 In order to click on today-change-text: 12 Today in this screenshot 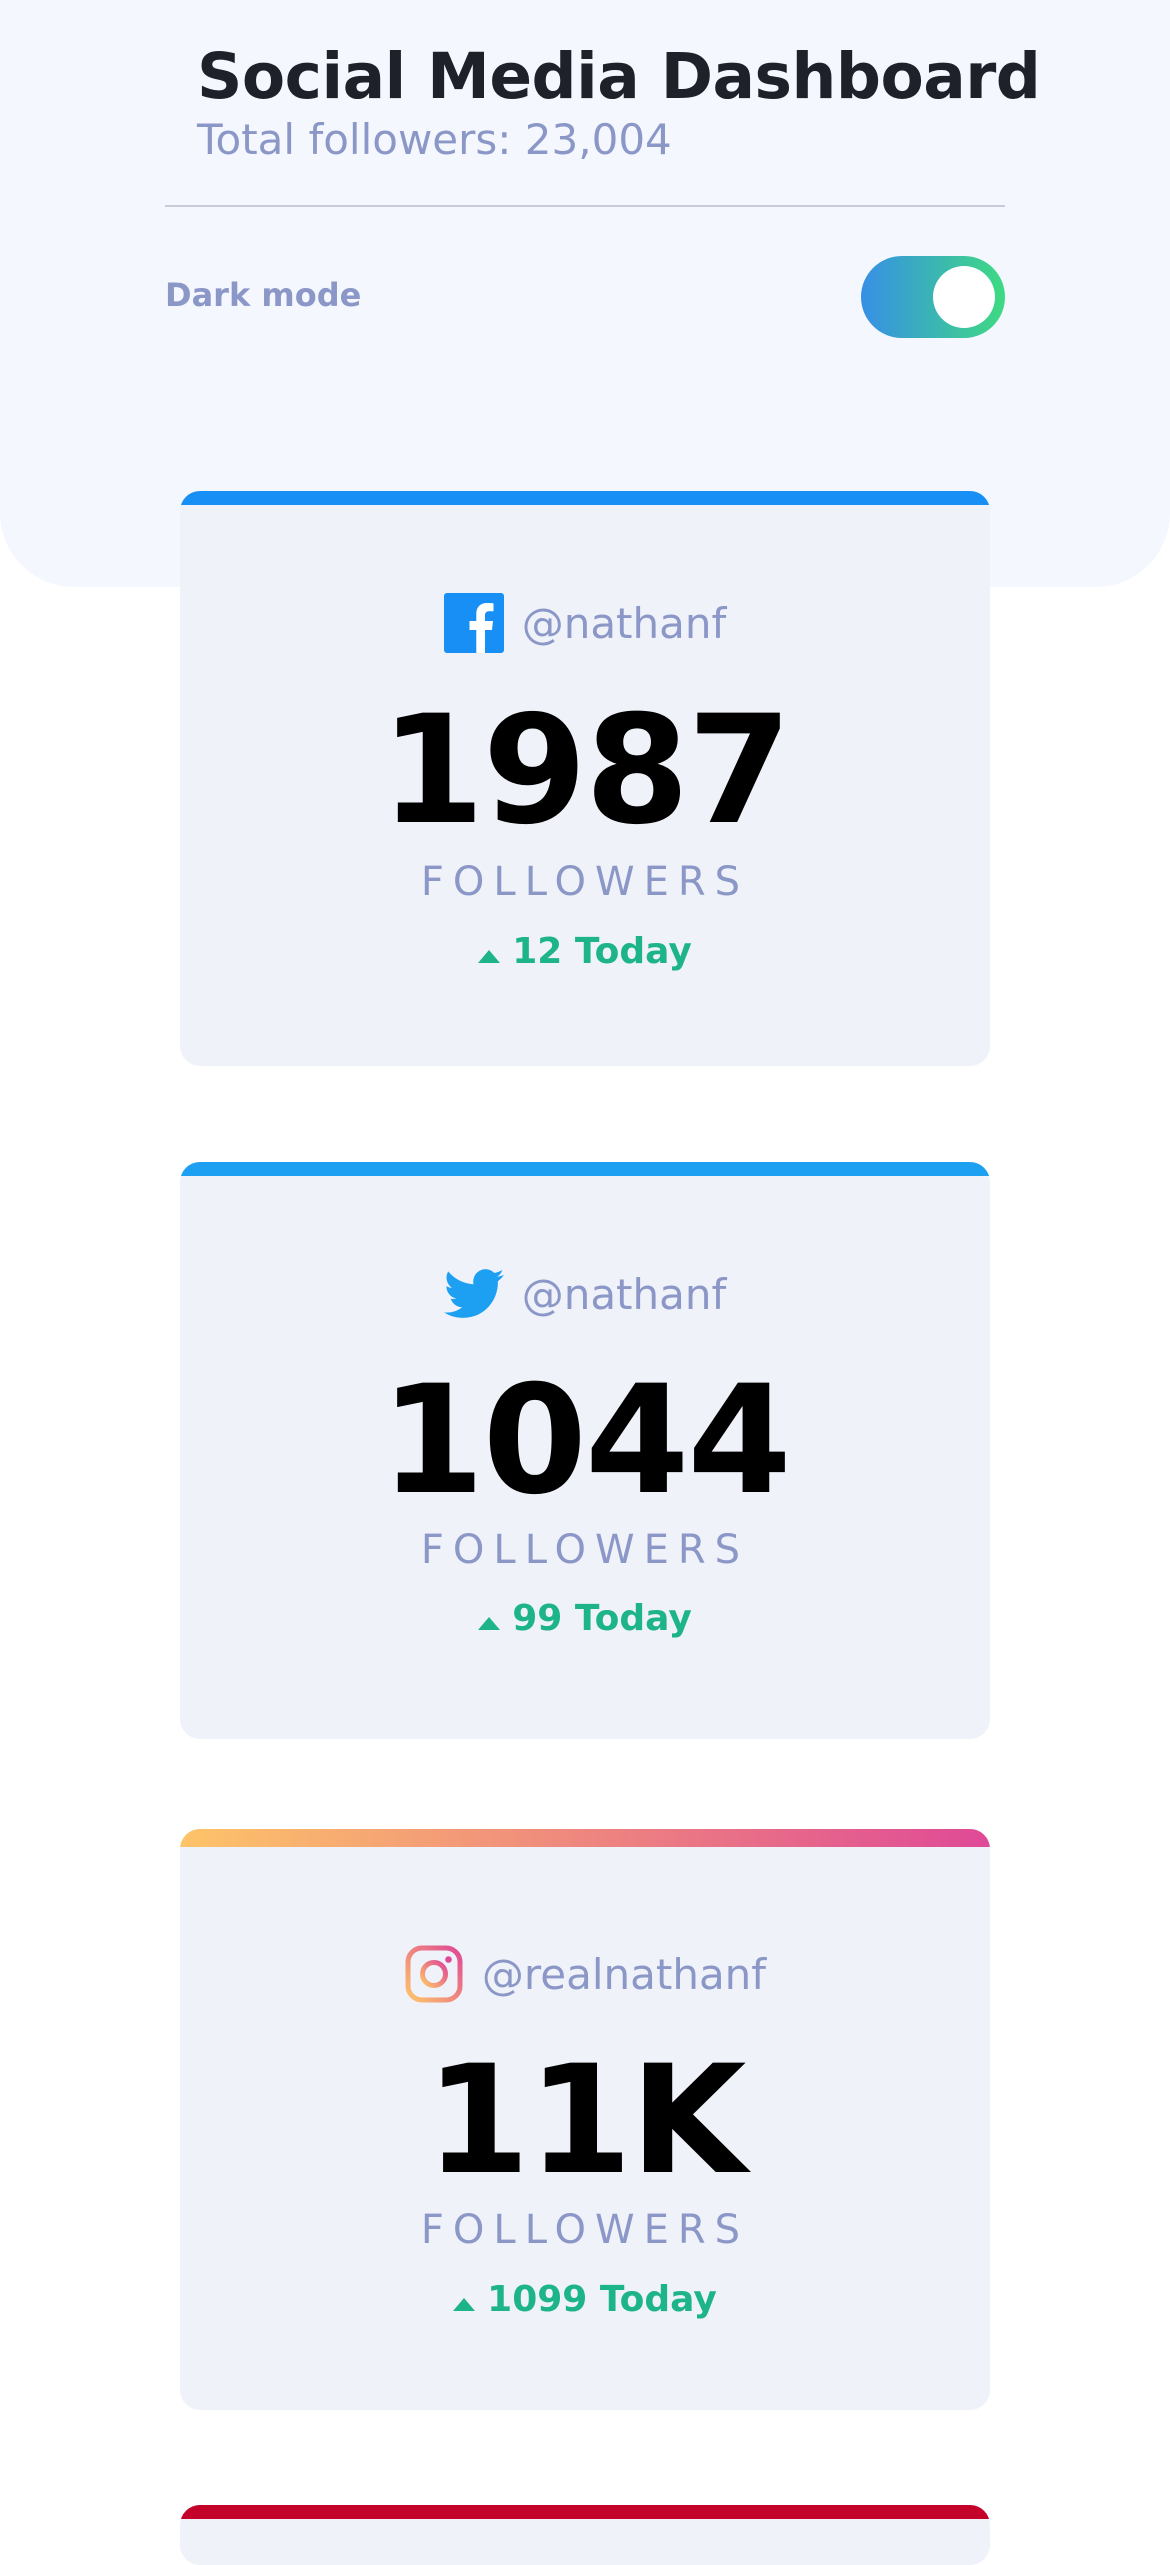, I will do `click(602, 951)`.